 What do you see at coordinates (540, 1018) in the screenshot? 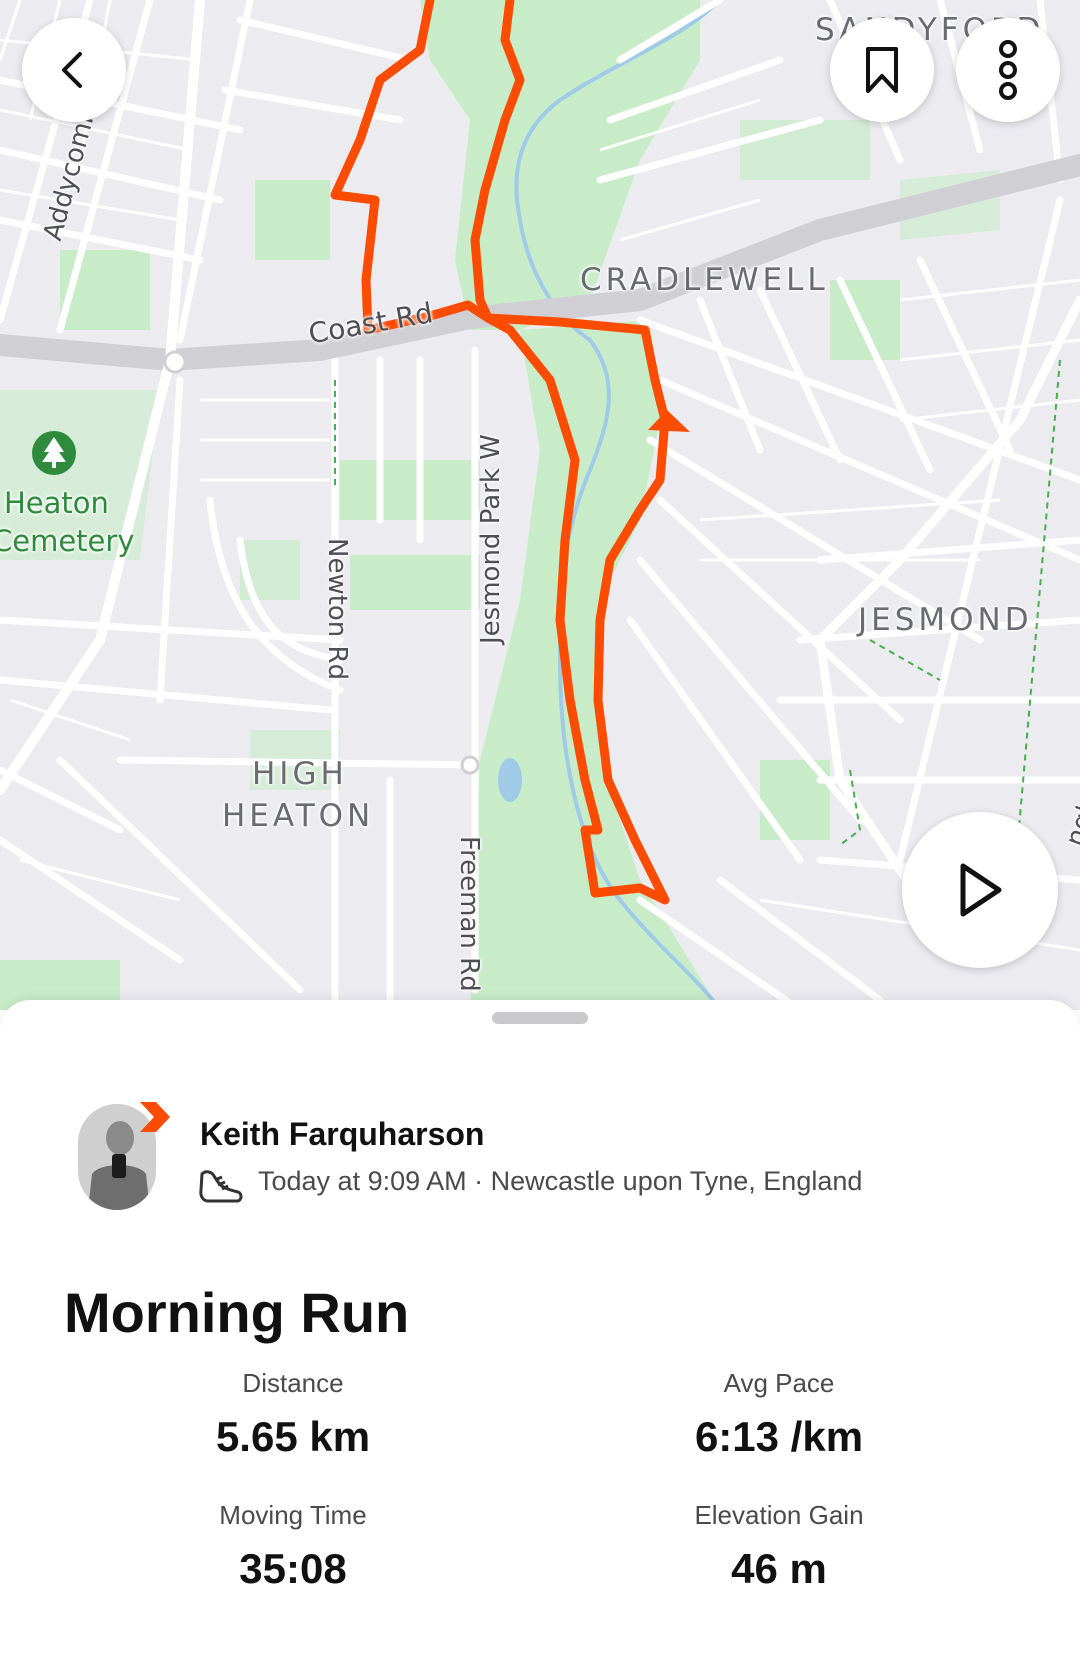
I see `sheet-drag-handle` at bounding box center [540, 1018].